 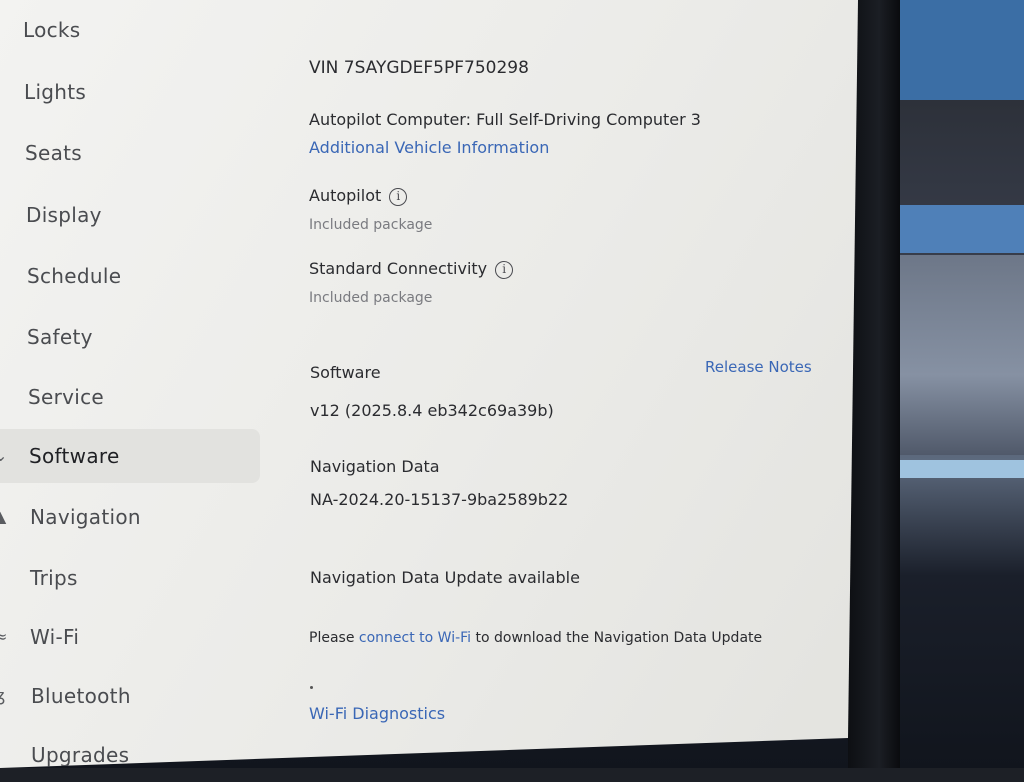 What do you see at coordinates (758, 367) in the screenshot?
I see `release-notes-link: Release Notes` at bounding box center [758, 367].